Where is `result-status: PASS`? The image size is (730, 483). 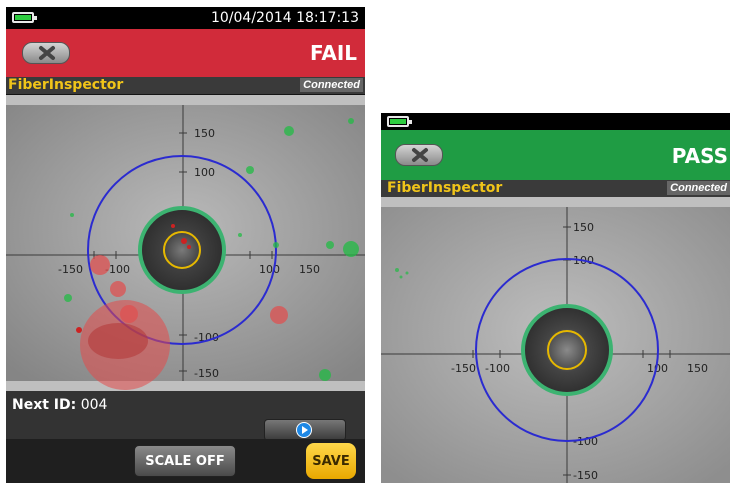
result-status: PASS is located at coordinates (699, 156).